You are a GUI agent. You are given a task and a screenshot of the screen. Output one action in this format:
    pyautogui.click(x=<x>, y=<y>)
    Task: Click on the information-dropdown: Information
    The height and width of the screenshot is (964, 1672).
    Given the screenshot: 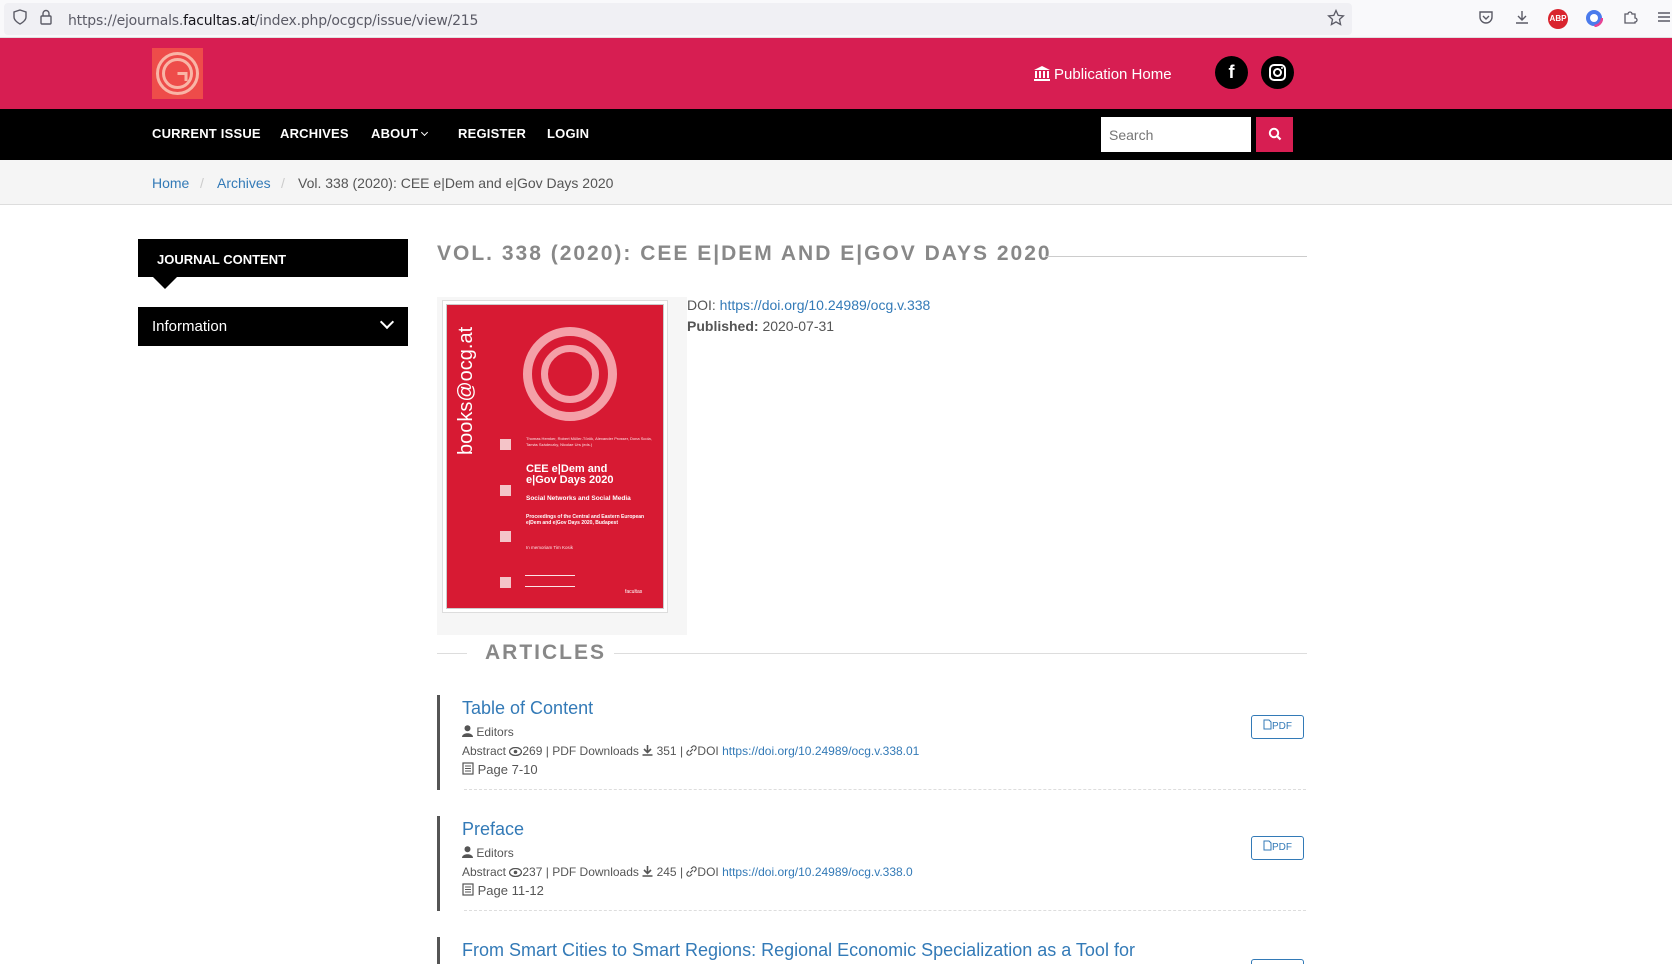 What is the action you would take?
    pyautogui.click(x=273, y=326)
    